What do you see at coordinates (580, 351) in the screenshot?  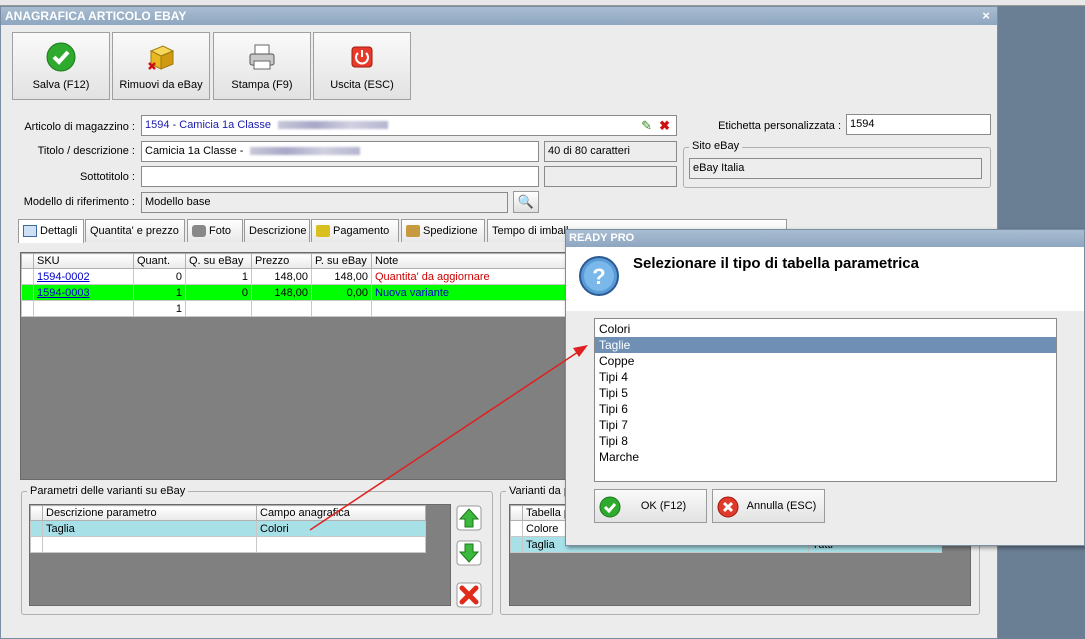 I see `arrow-head` at bounding box center [580, 351].